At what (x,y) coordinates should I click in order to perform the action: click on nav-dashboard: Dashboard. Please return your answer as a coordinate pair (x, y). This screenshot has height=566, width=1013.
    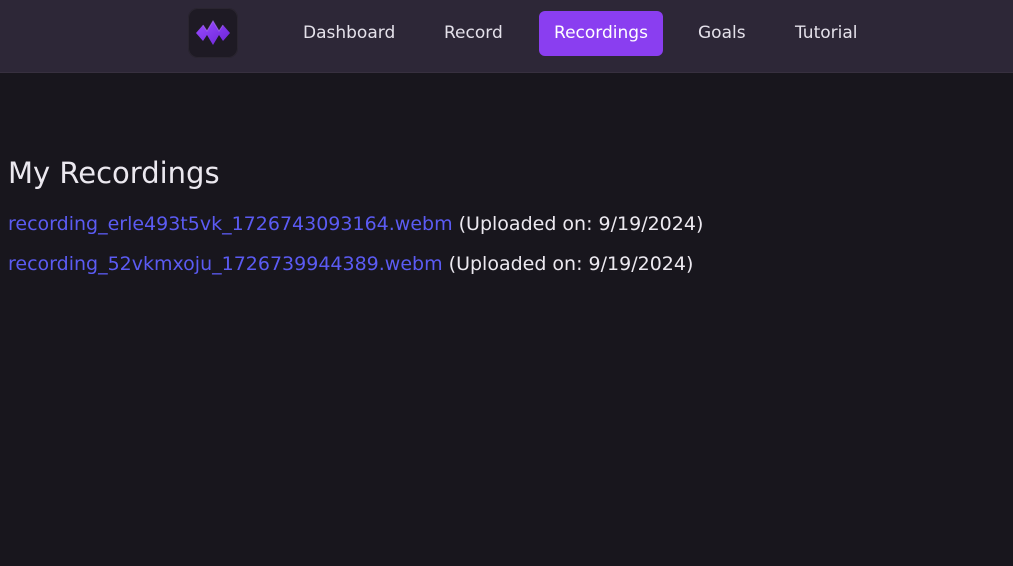
    Looking at the image, I should click on (349, 33).